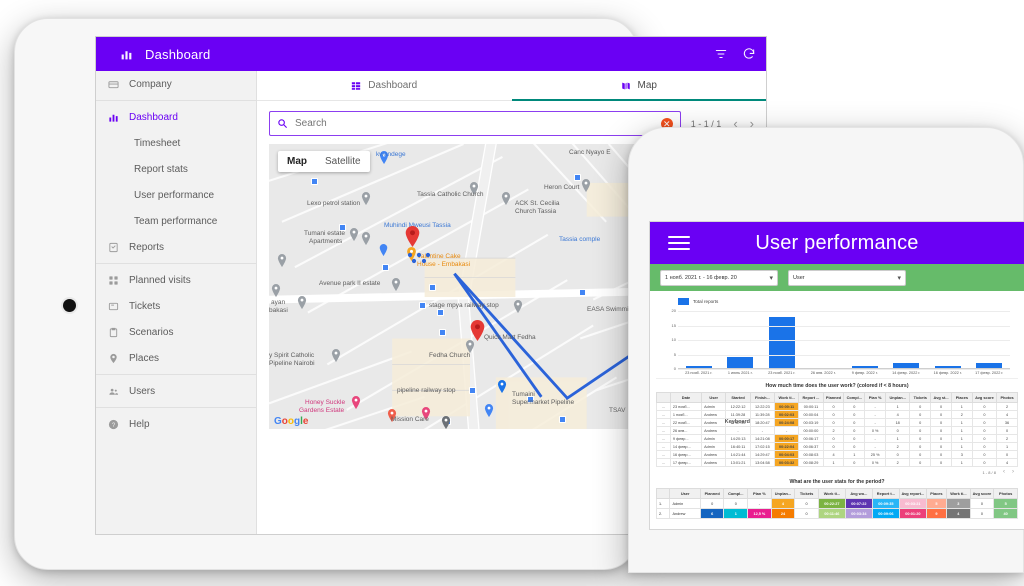  I want to click on map-type-satellite: Satellite, so click(343, 161).